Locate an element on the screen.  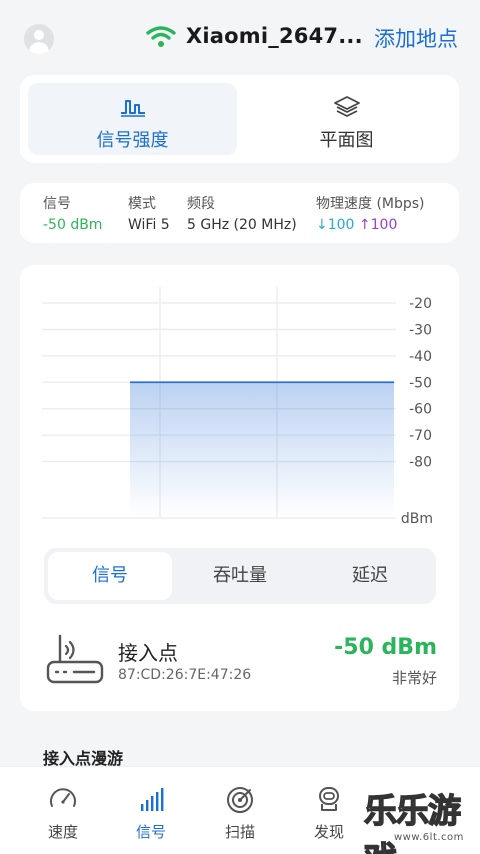
radar-scan-icon is located at coordinates (240, 800).